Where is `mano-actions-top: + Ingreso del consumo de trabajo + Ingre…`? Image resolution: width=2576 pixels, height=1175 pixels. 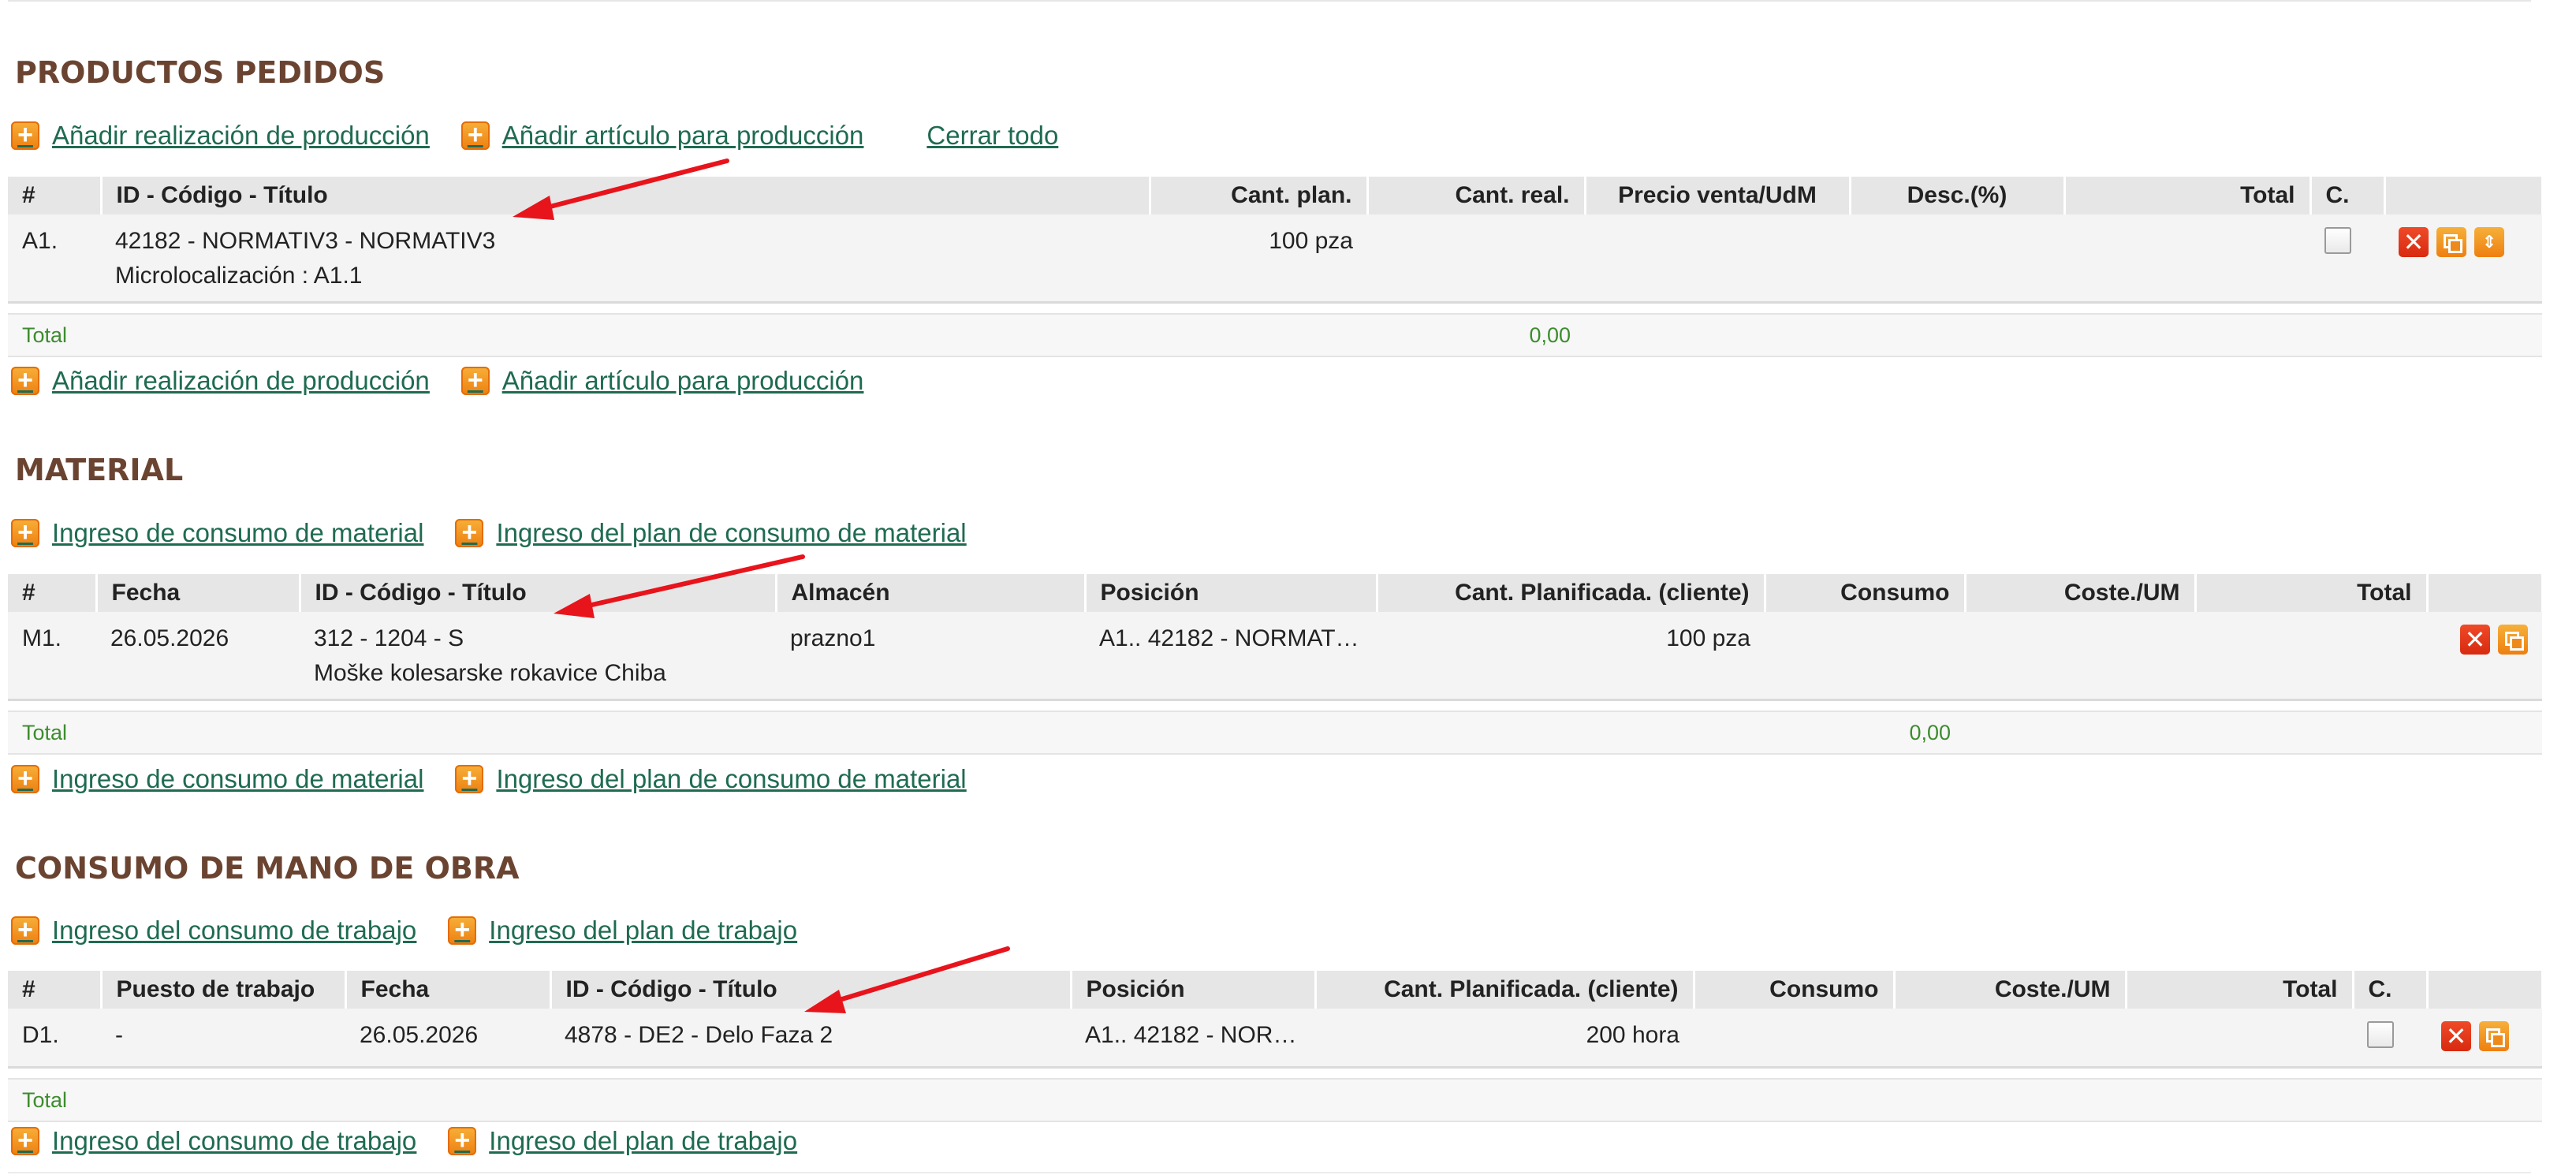
mano-actions-top: + Ingreso del consumo de trabajo + Ingre… is located at coordinates (420, 930).